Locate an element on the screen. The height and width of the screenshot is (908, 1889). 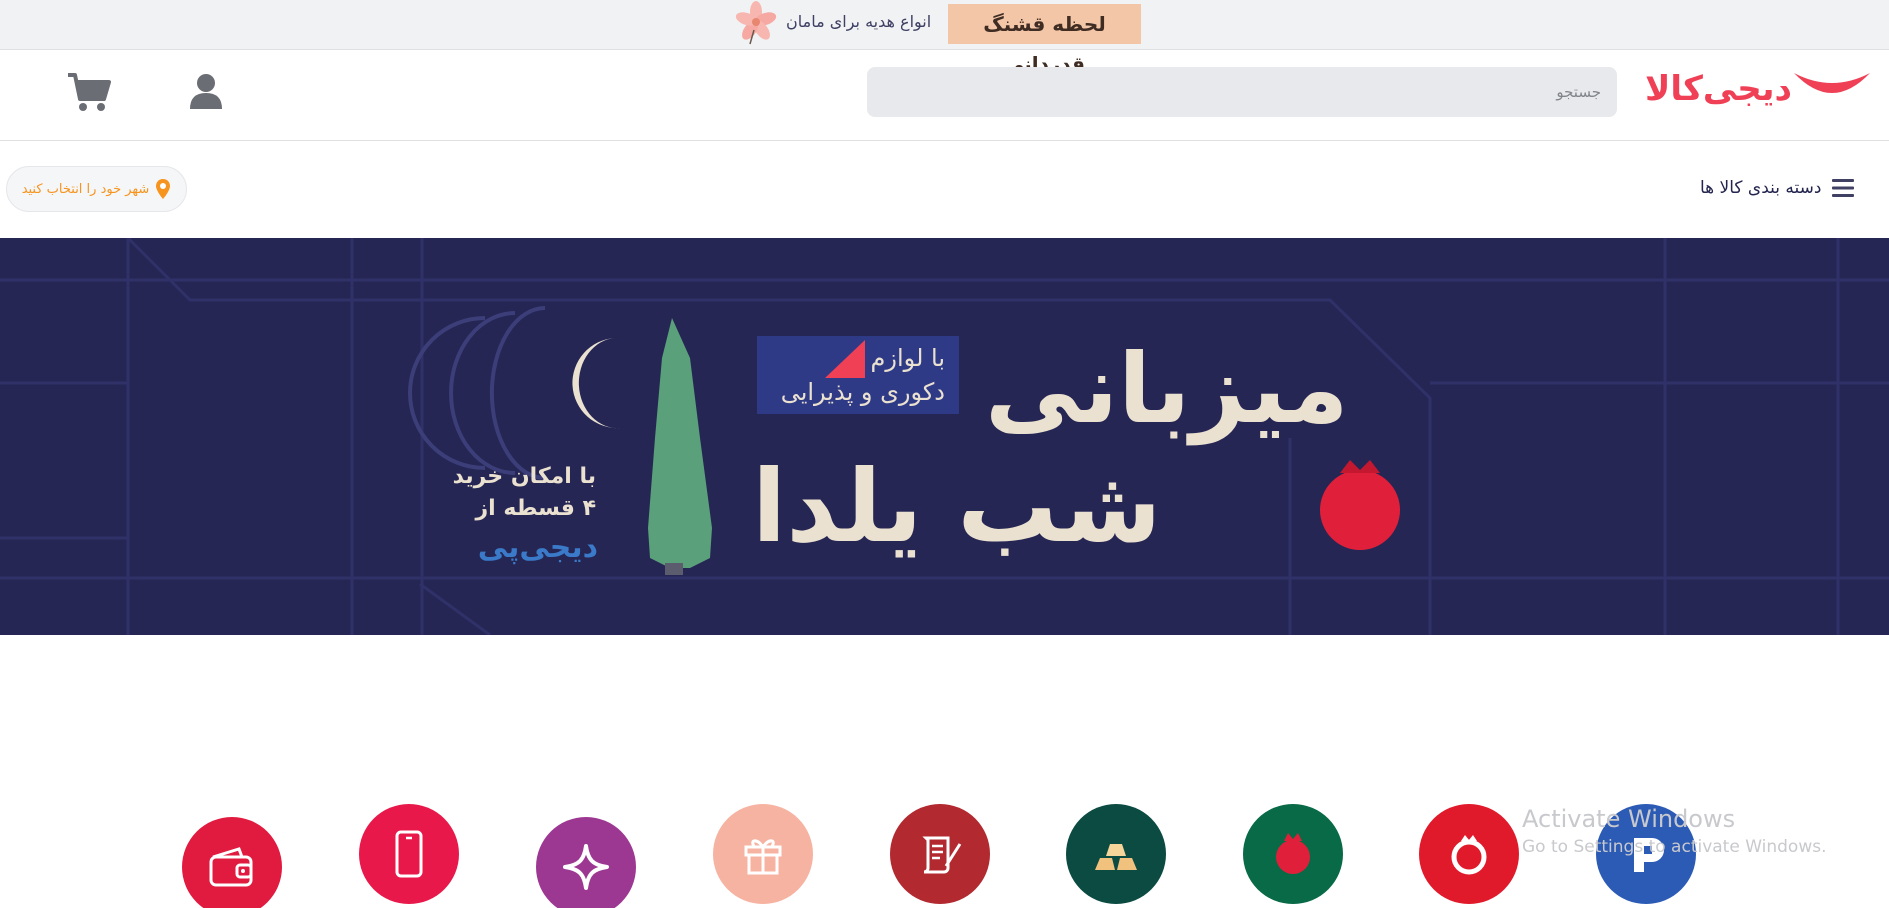
select-city-button: شهر خود را انتخاب کنید is located at coordinates (96, 189).